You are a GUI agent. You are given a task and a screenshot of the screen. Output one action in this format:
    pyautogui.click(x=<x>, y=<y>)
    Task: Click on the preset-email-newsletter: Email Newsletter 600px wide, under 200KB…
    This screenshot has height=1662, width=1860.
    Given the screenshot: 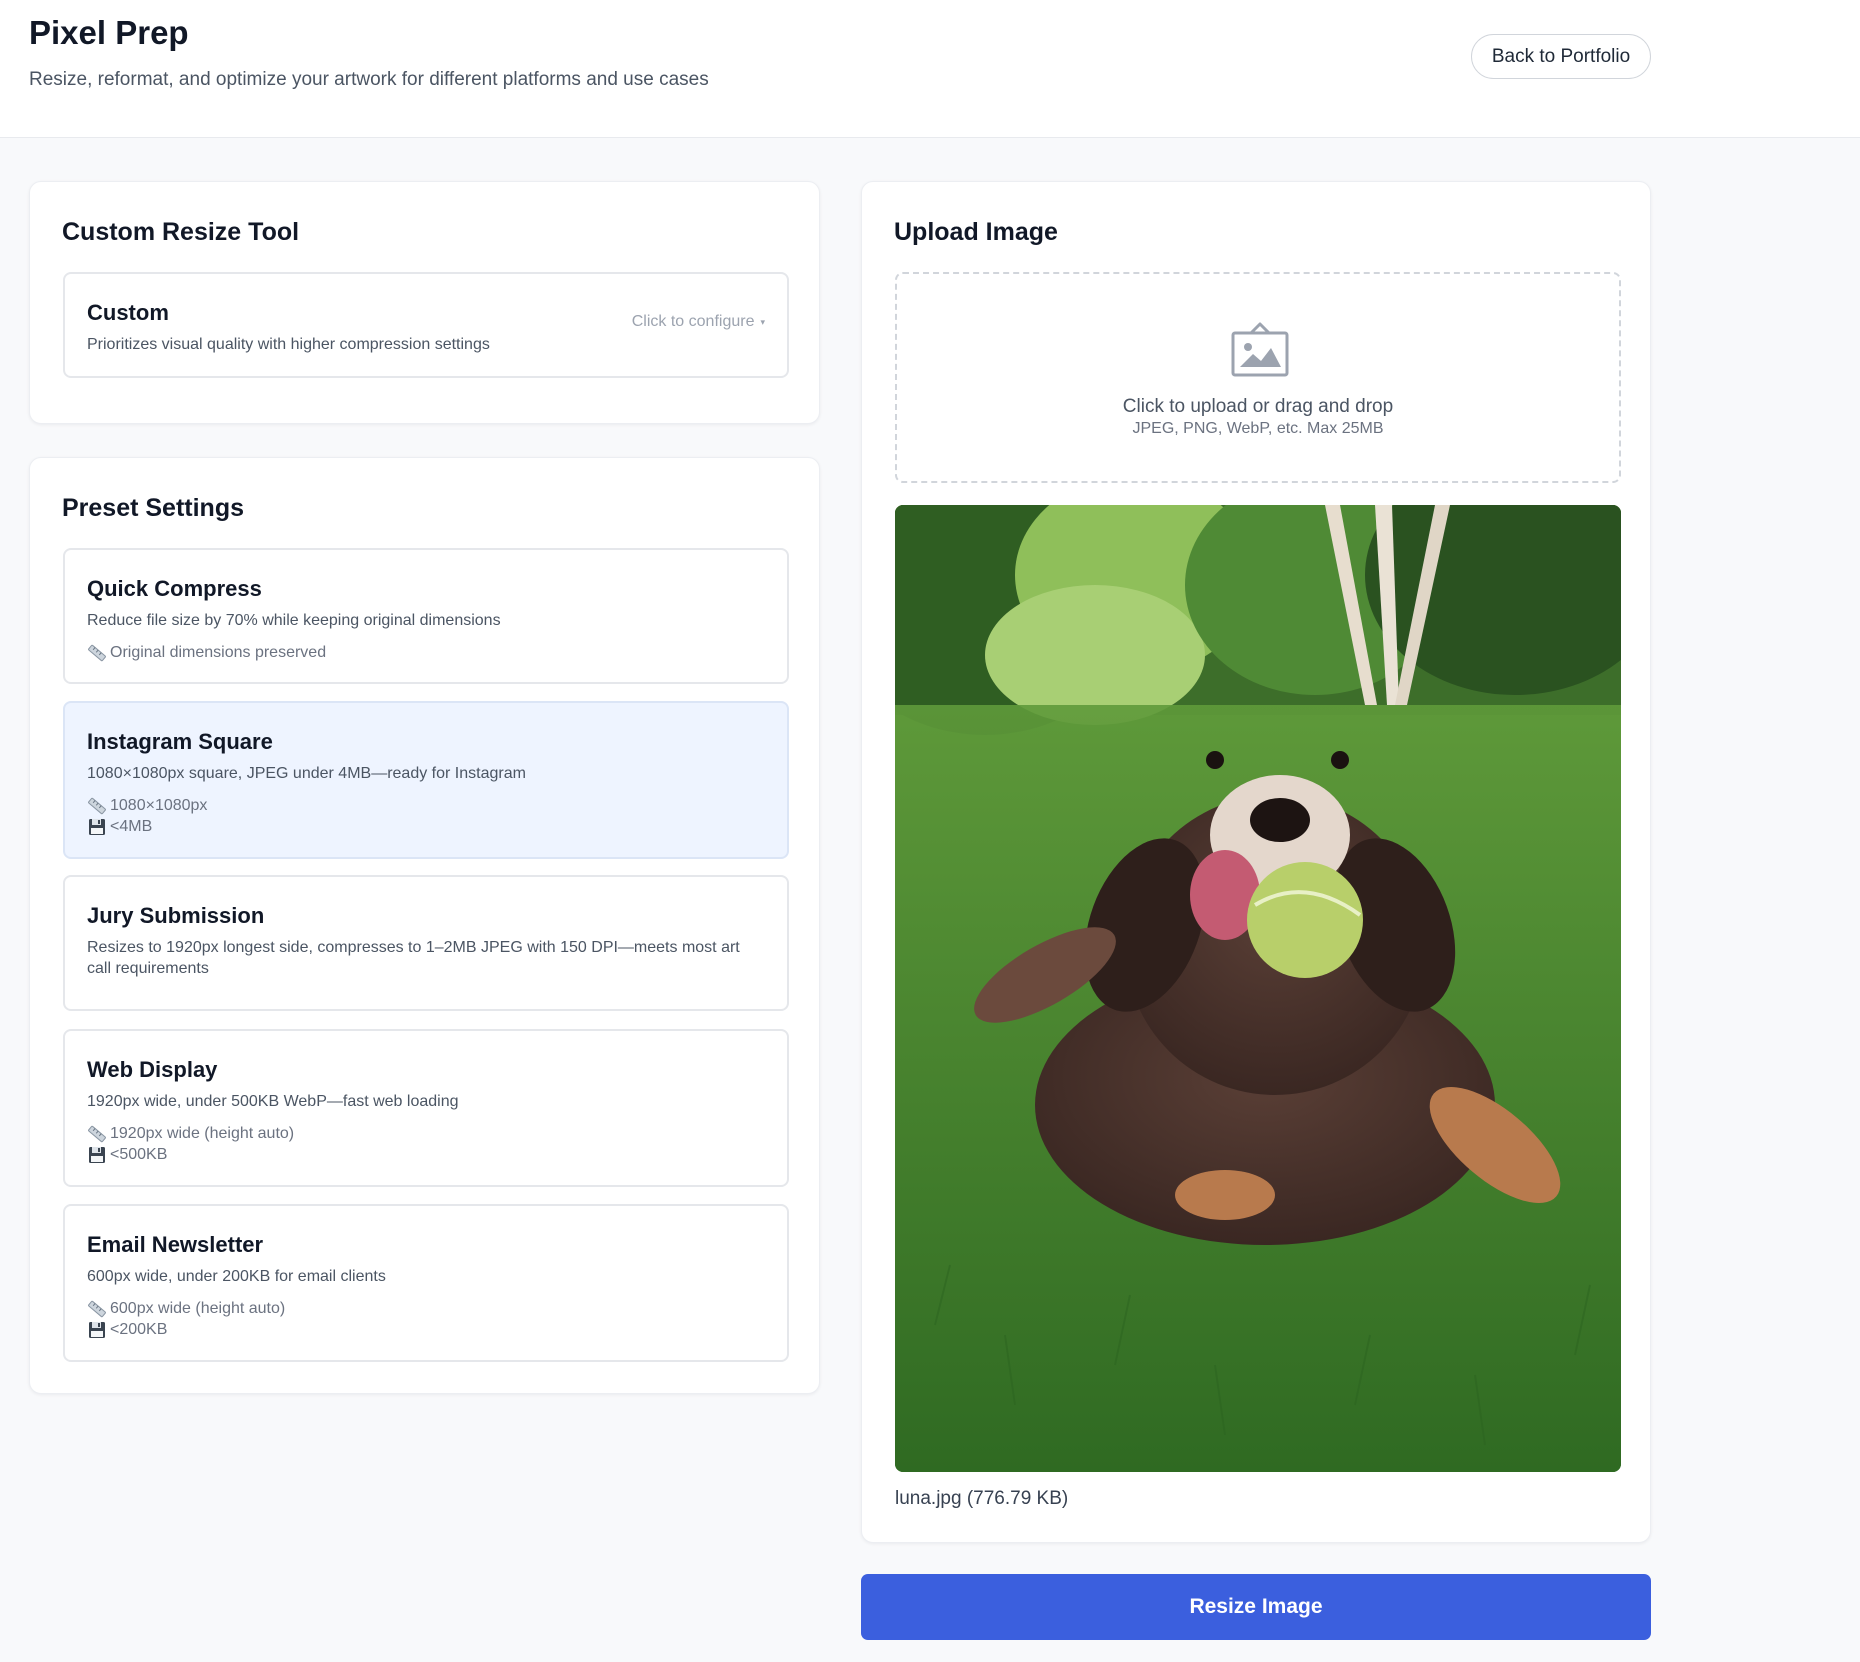 What is the action you would take?
    pyautogui.click(x=426, y=1283)
    